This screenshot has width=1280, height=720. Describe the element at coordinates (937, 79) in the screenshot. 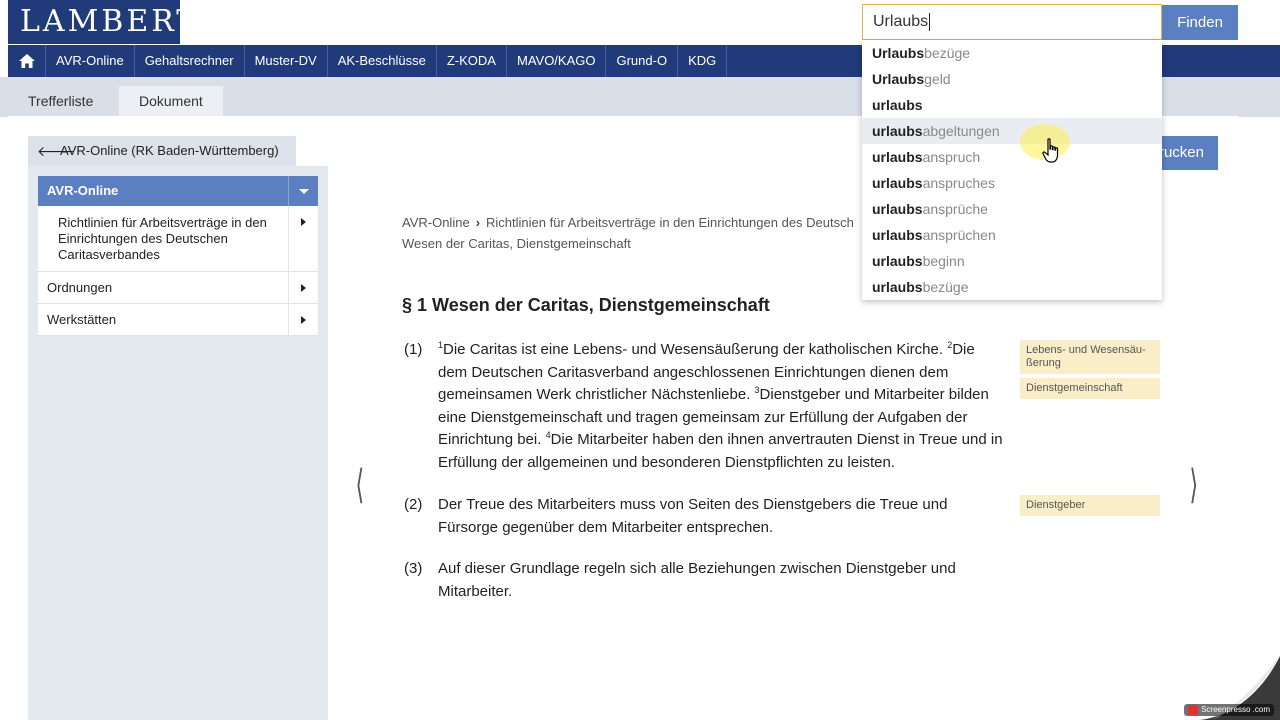

I see `suggestion-rest: geld` at that location.